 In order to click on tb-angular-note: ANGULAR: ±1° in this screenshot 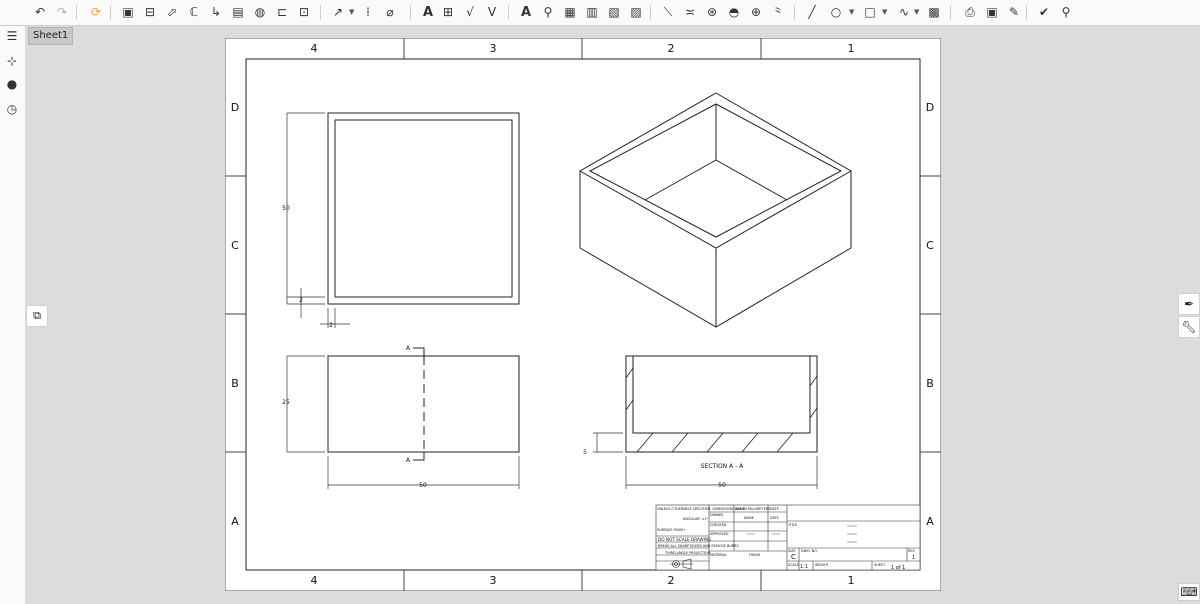, I will do `click(696, 519)`.